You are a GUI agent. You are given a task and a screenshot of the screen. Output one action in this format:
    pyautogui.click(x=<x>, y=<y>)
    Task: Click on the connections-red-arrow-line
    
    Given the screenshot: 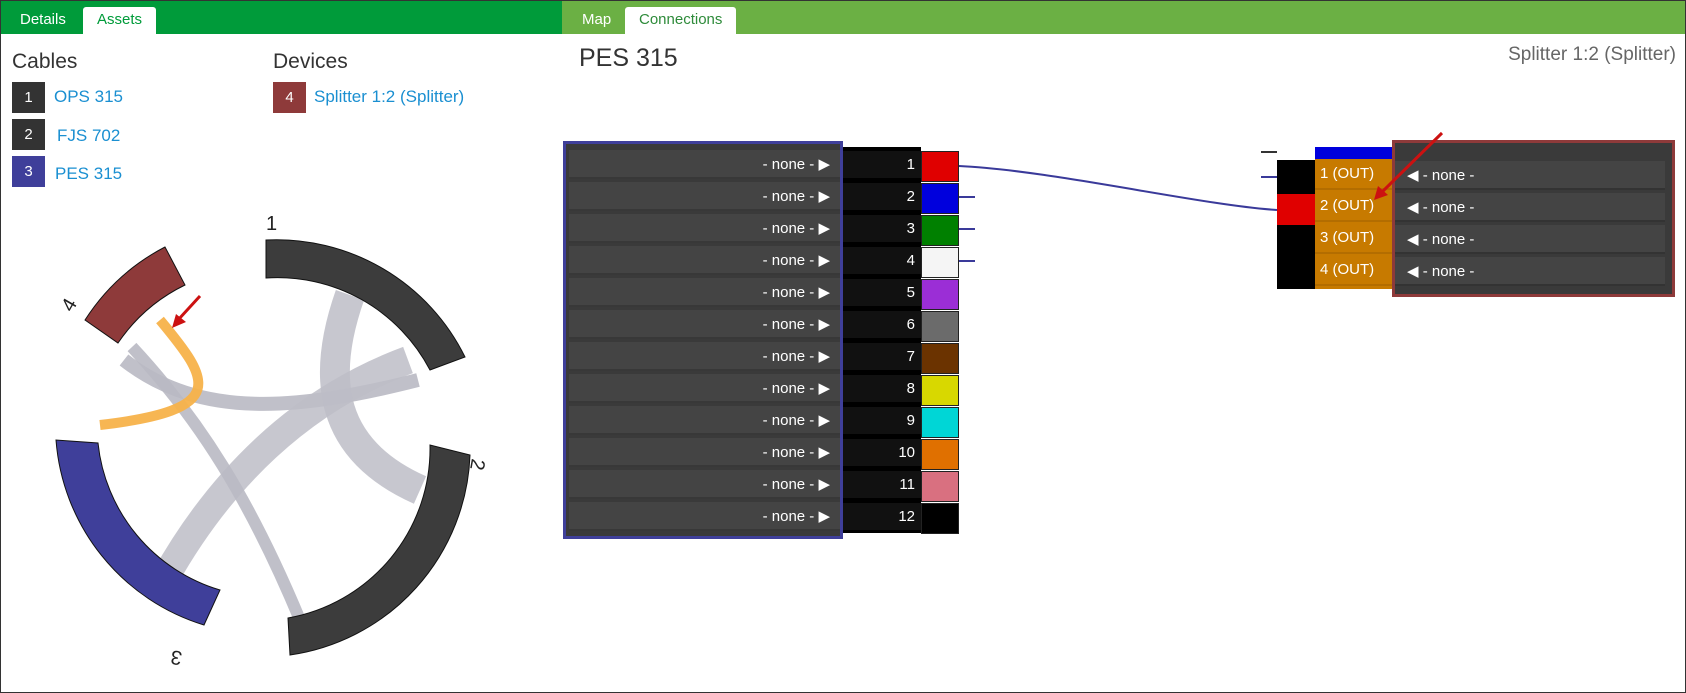 What is the action you would take?
    pyautogui.click(x=1411, y=163)
    